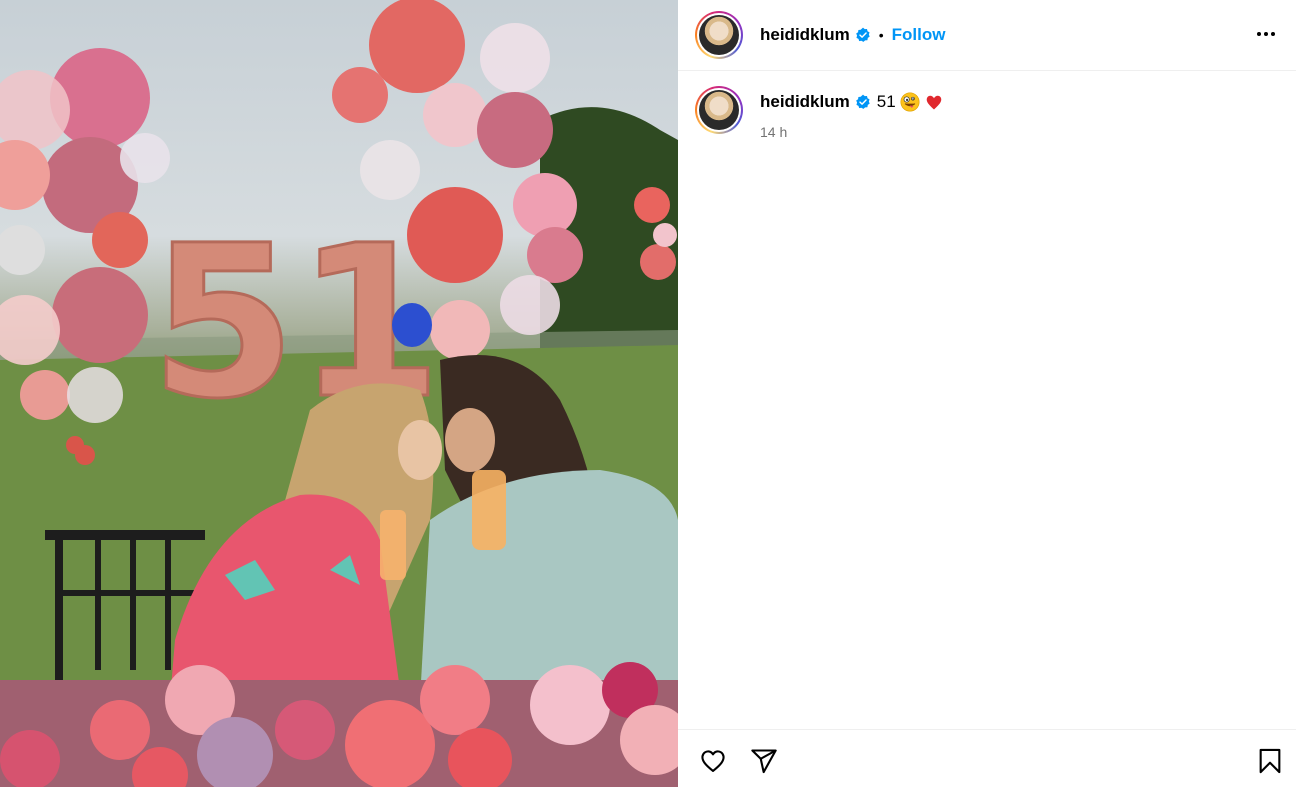  Describe the element at coordinates (919, 35) in the screenshot. I see `follow-button: Follow` at that location.